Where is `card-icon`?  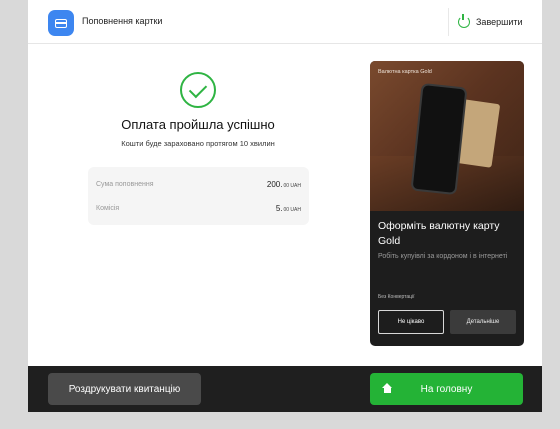
card-icon is located at coordinates (61, 23).